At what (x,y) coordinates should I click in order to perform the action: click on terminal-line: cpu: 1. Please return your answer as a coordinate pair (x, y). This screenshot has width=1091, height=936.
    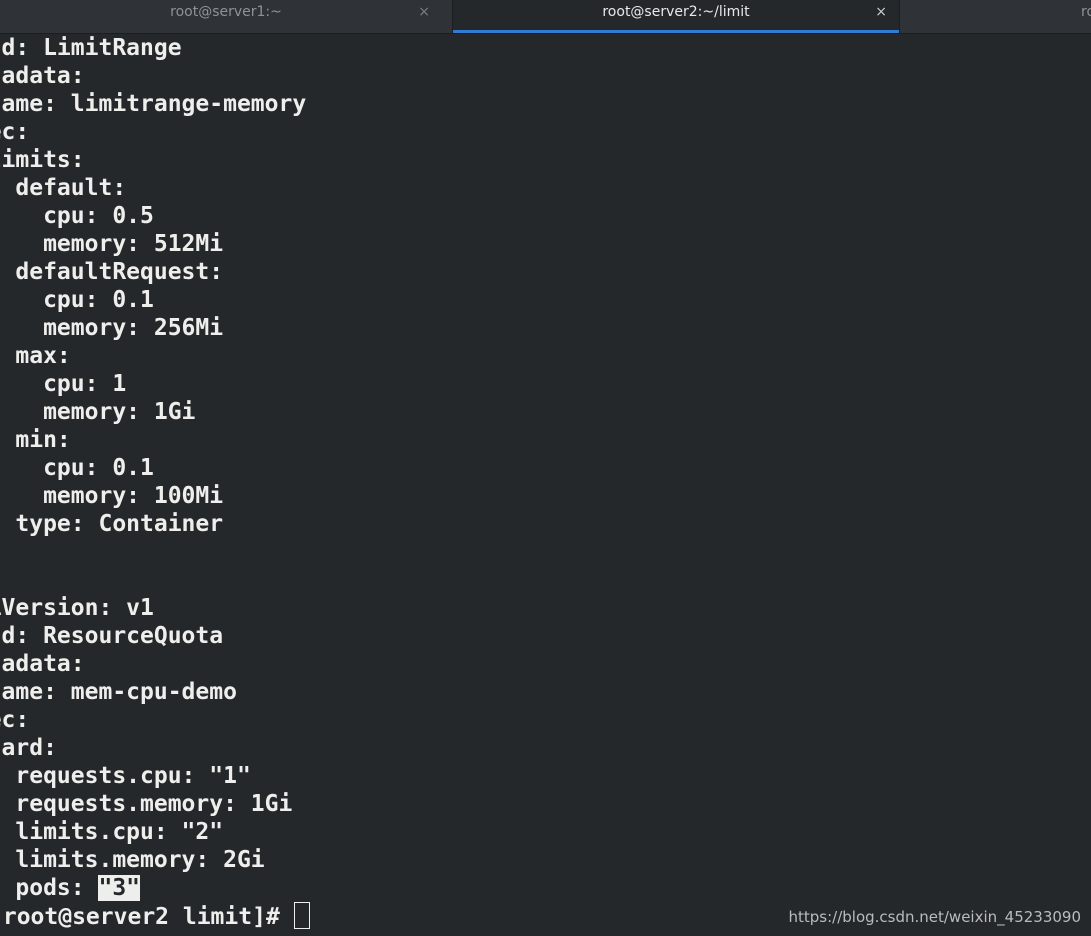
    Looking at the image, I should click on (85, 384).